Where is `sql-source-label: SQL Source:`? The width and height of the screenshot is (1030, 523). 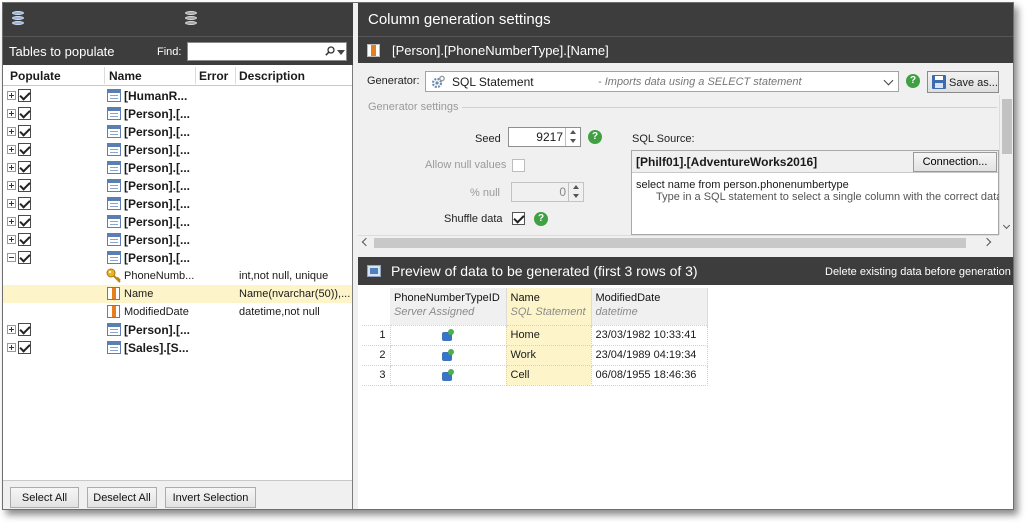
sql-source-label: SQL Source: is located at coordinates (663, 139).